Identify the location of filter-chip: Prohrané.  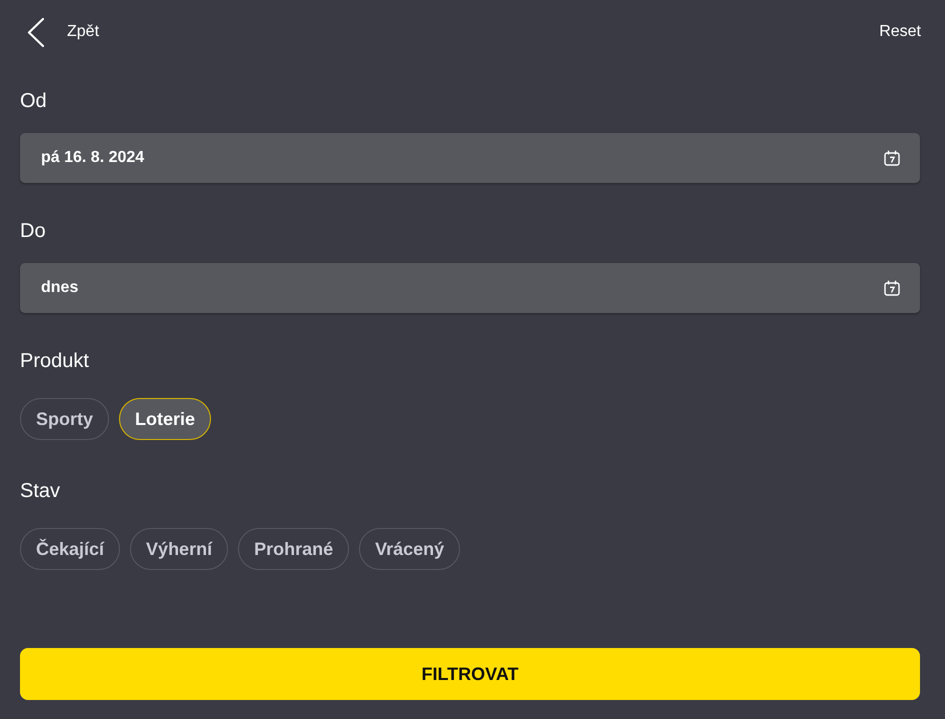
(294, 549).